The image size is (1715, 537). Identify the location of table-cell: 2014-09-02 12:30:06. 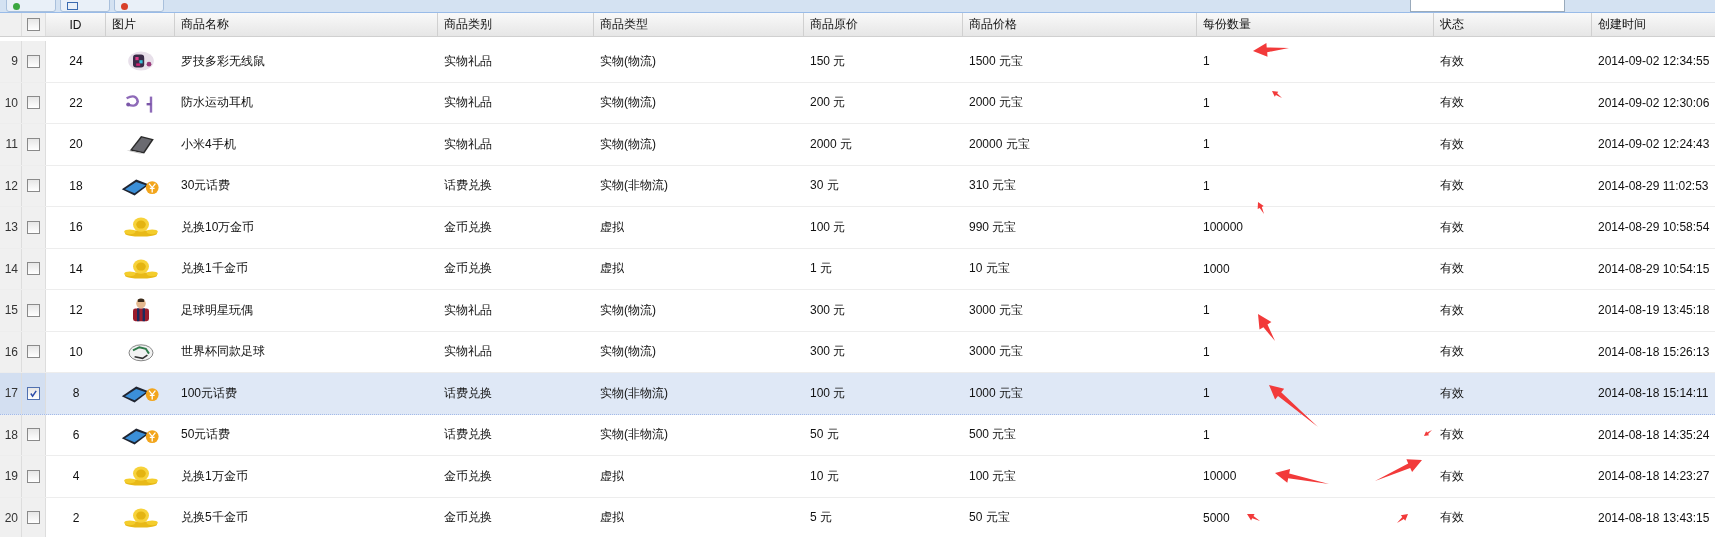
(1654, 102).